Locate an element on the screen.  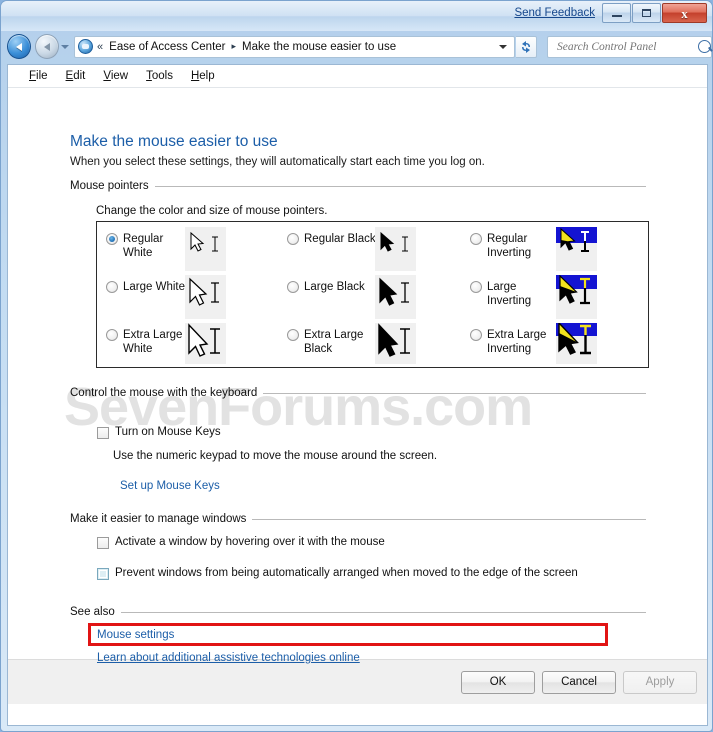
maximize-icon is located at coordinates (646, 13).